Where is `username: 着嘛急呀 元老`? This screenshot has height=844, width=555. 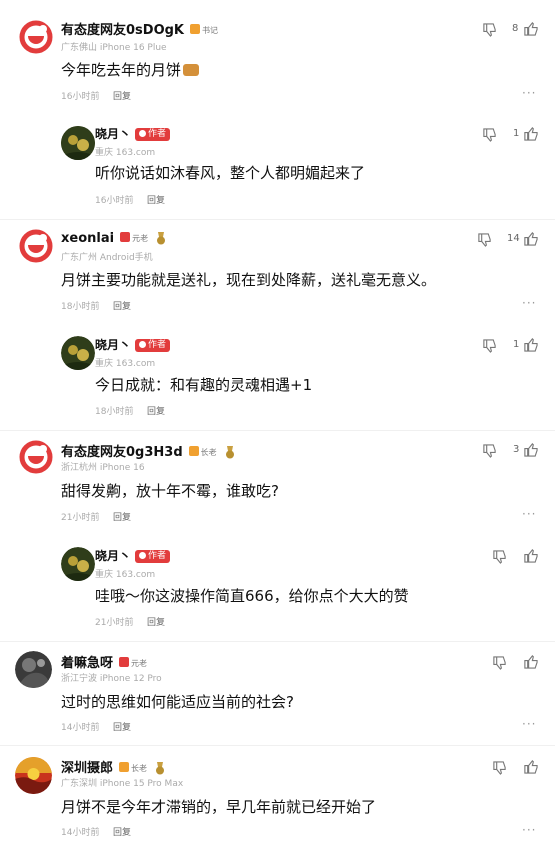 username: 着嘛急呀 元老 is located at coordinates (105, 661).